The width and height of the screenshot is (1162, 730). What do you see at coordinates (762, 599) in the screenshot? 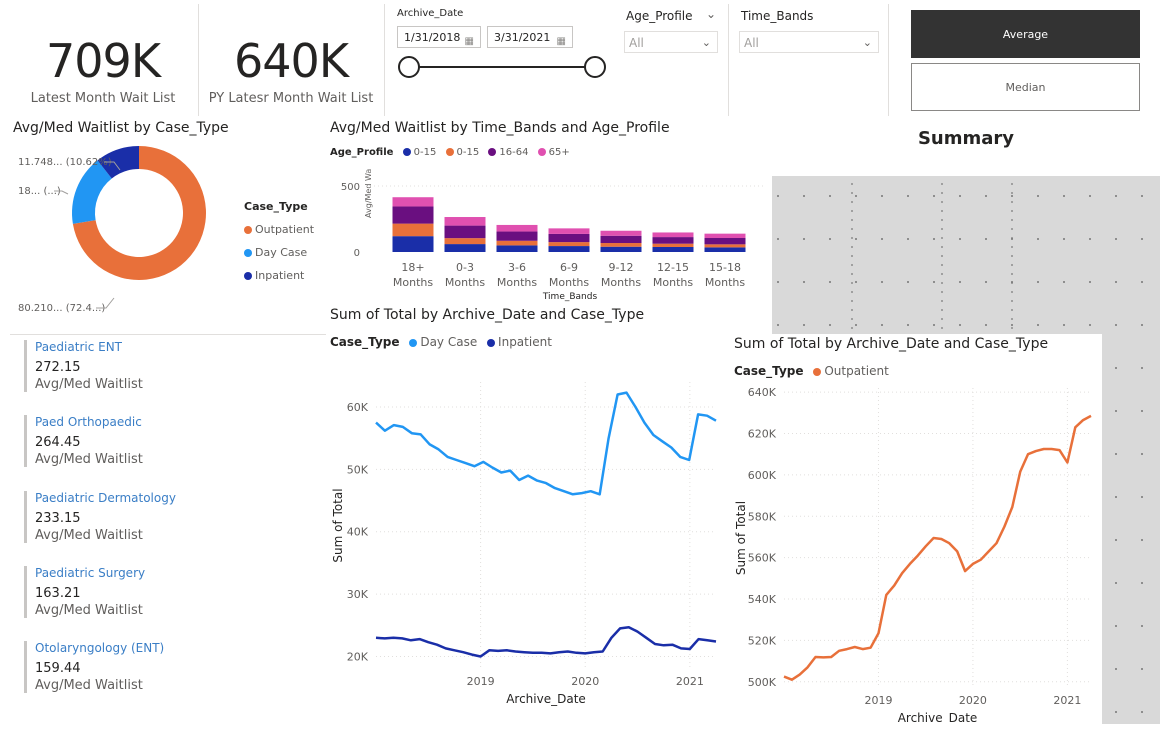
I see `y-tick-label: 540K` at bounding box center [762, 599].